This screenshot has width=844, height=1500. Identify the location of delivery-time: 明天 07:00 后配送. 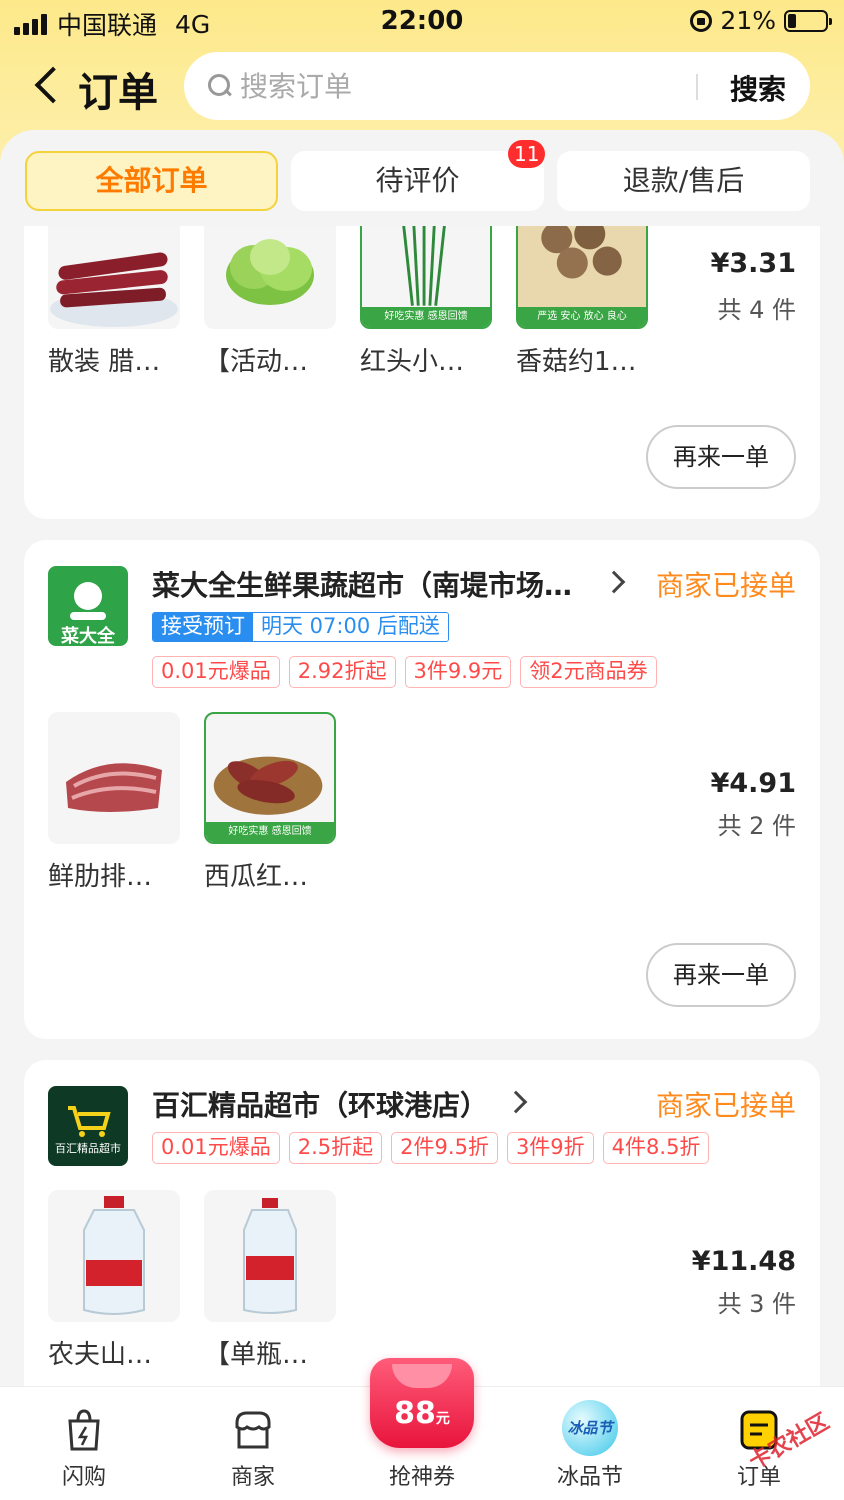
(350, 627).